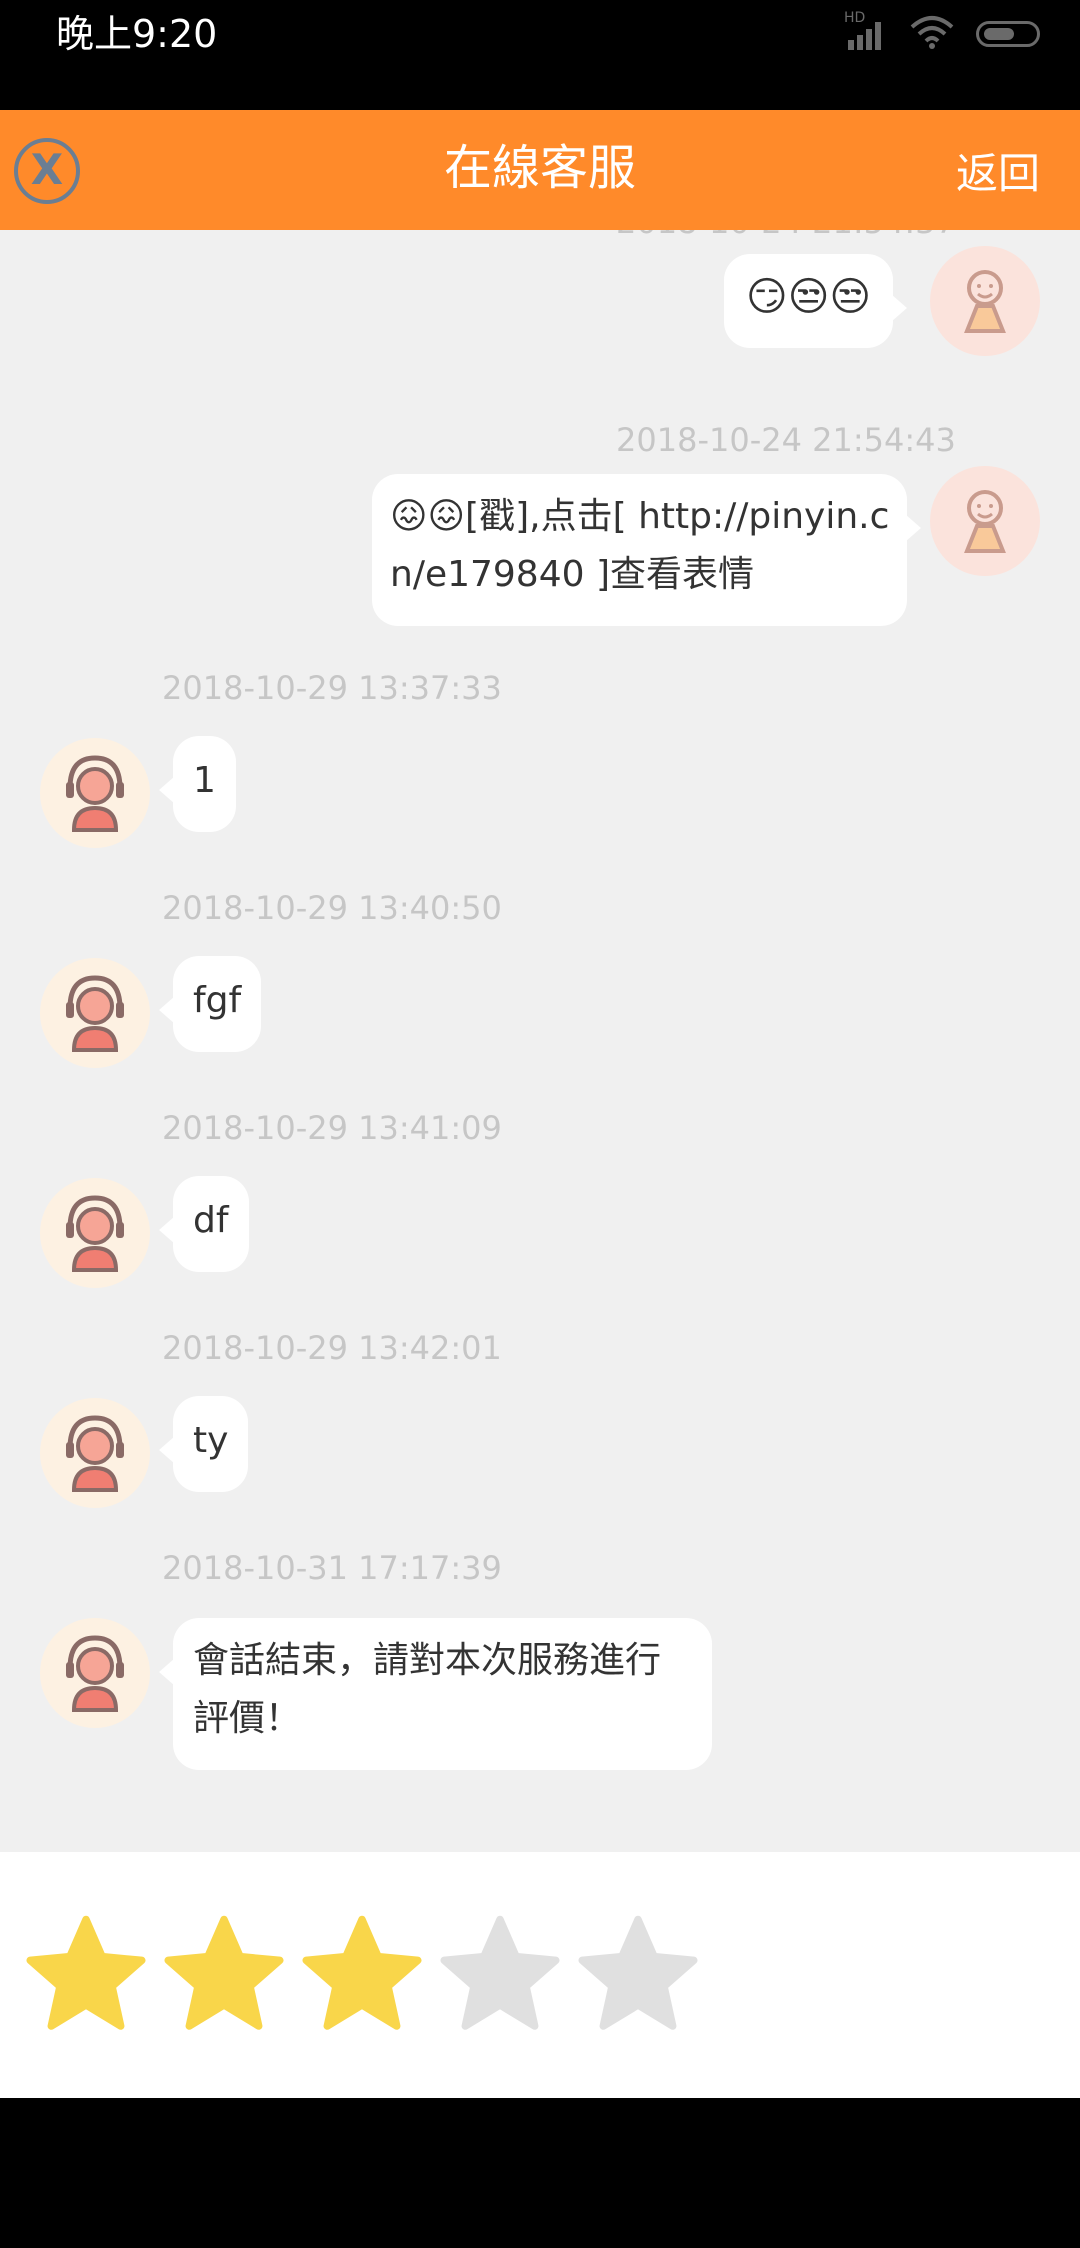 The width and height of the screenshot is (1080, 2248). What do you see at coordinates (786, 440) in the screenshot?
I see `message-timestamp: 2018-10-24 21:54:43` at bounding box center [786, 440].